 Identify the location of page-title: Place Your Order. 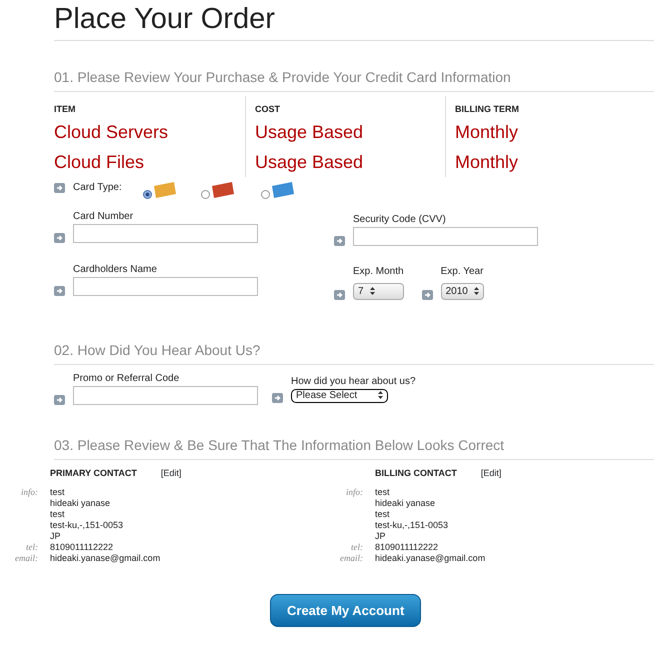
(165, 19).